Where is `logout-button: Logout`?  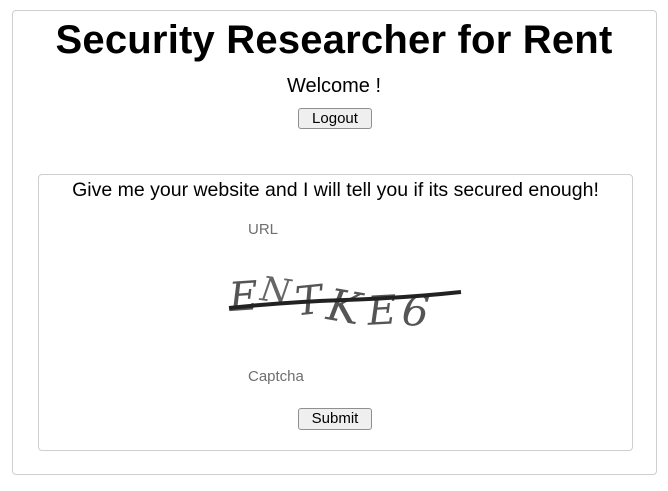 logout-button: Logout is located at coordinates (335, 118).